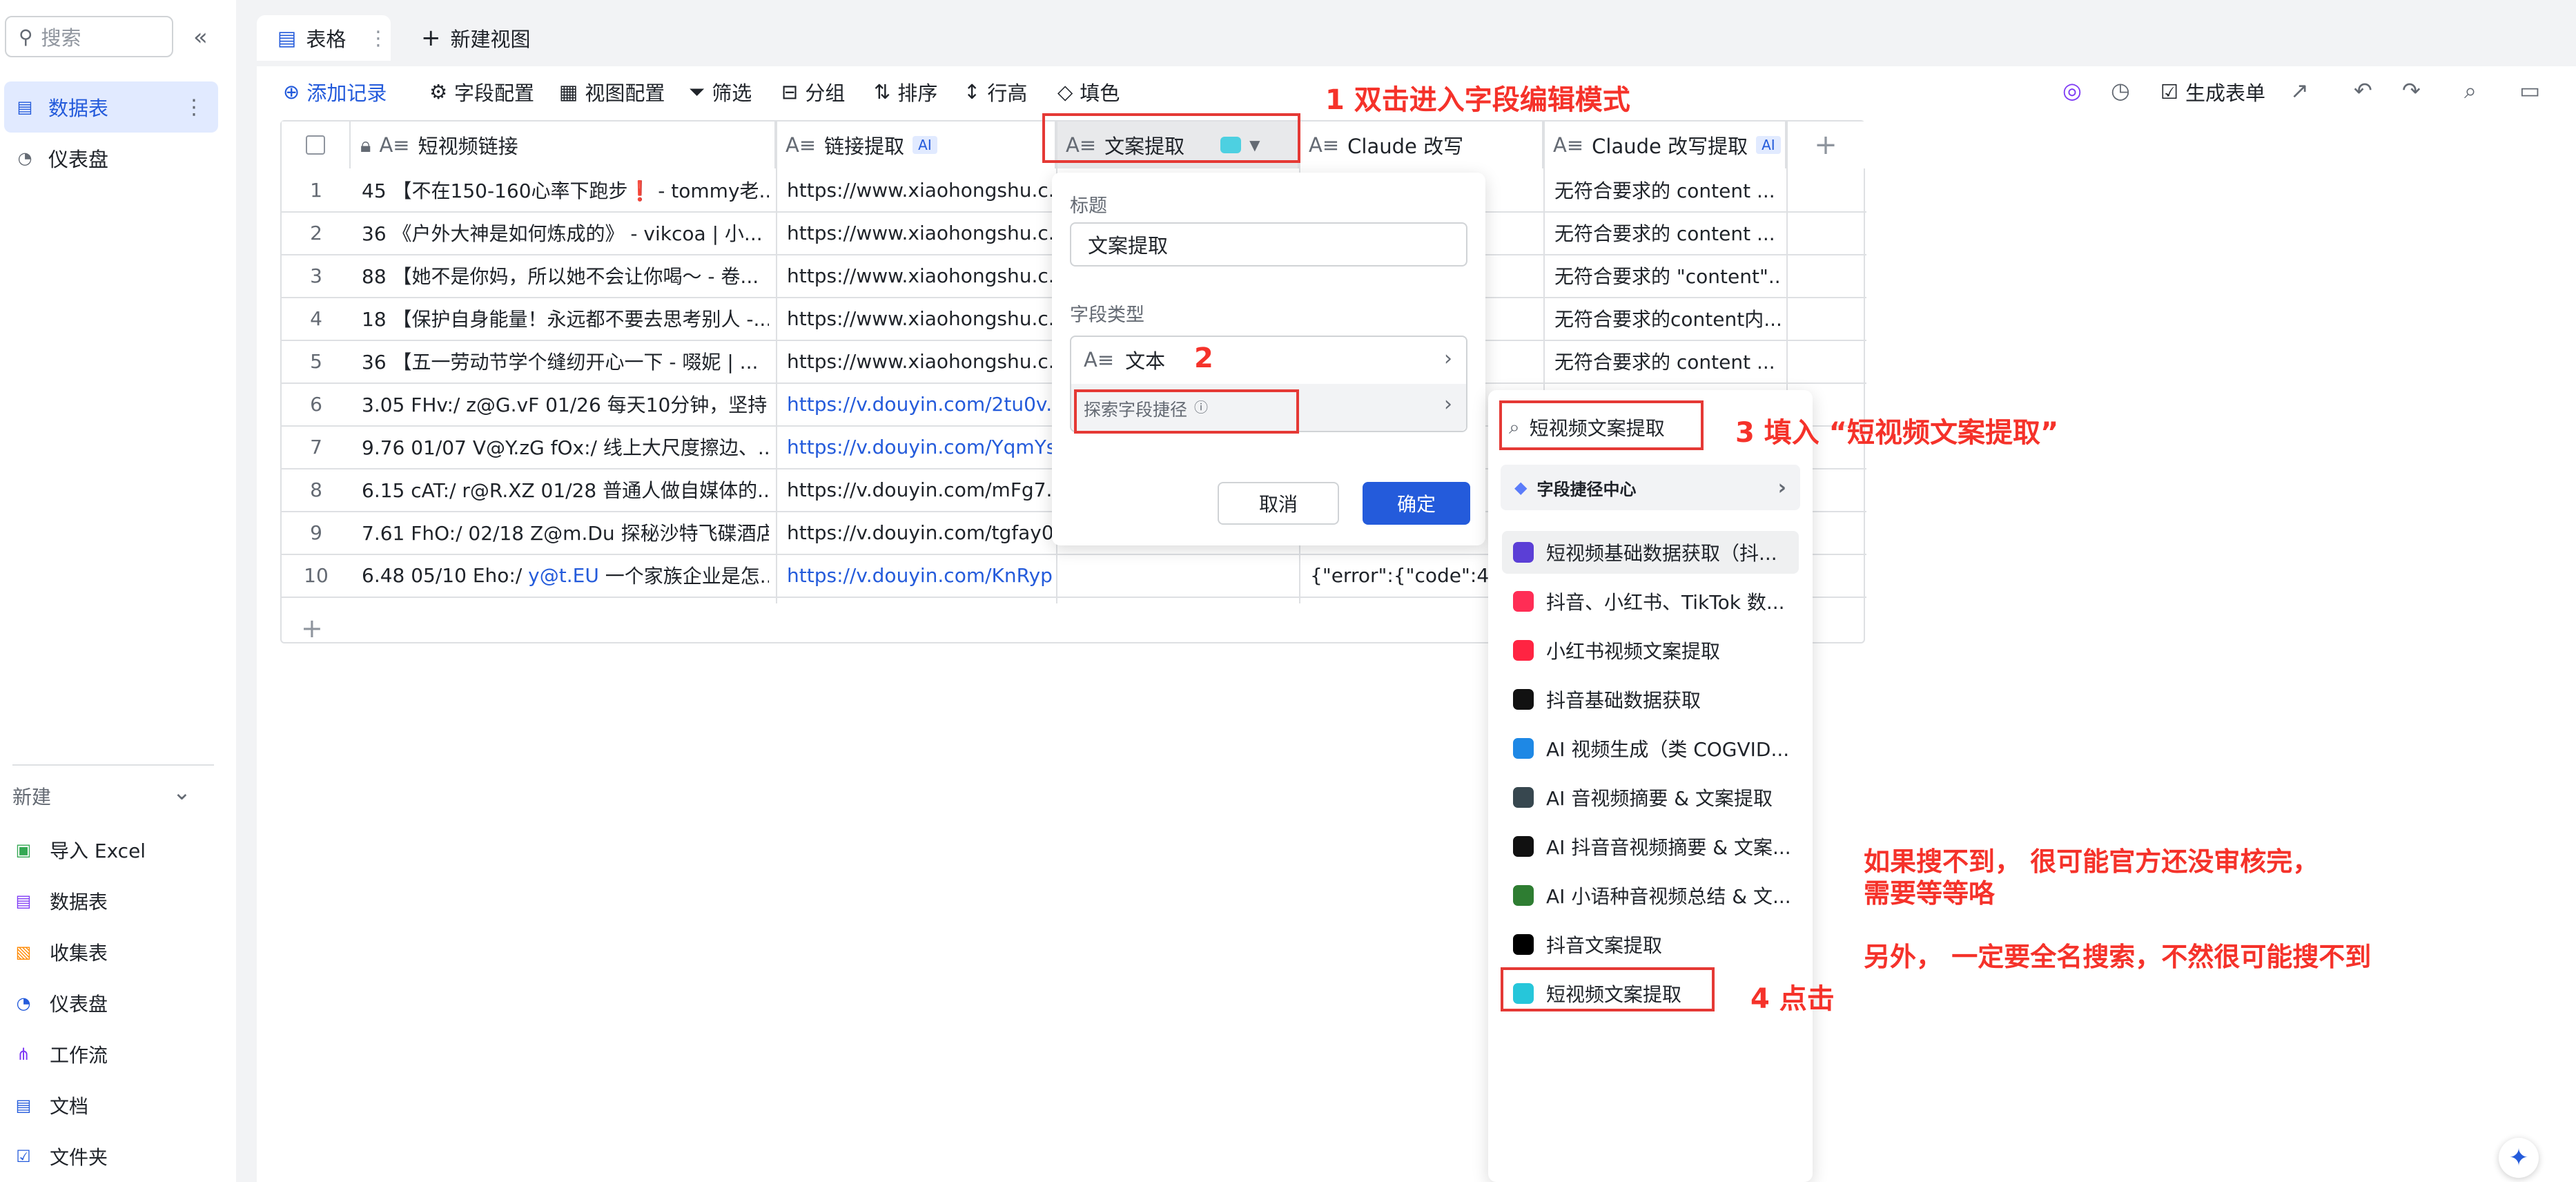  What do you see at coordinates (1124, 359) in the screenshot?
I see `field-type-option: A≡ 文本` at bounding box center [1124, 359].